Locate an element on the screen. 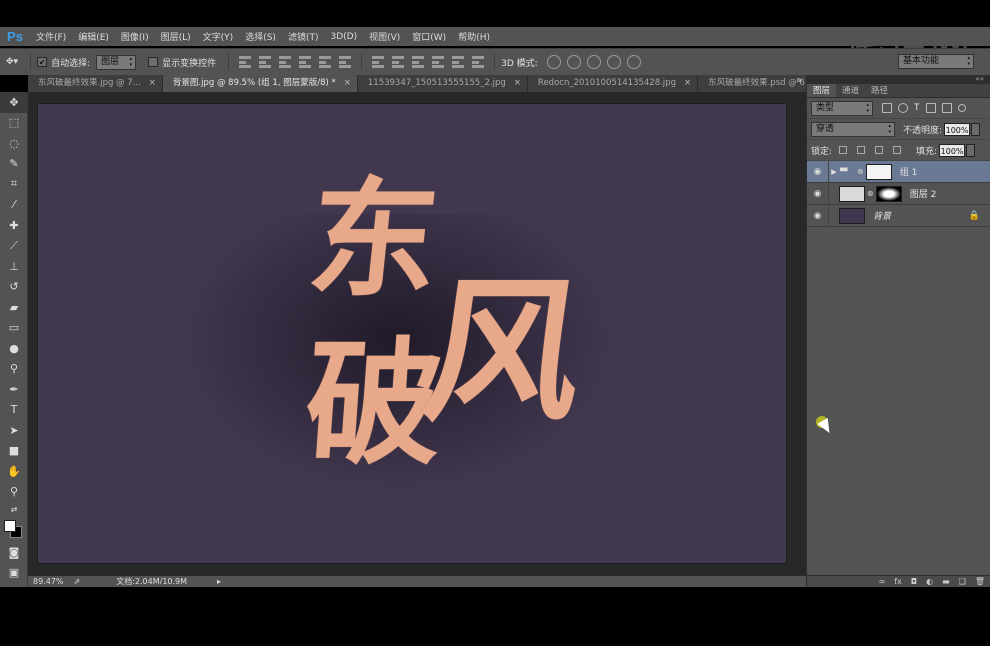 The height and width of the screenshot is (646, 990). lock-pixels-icon is located at coordinates (861, 150).